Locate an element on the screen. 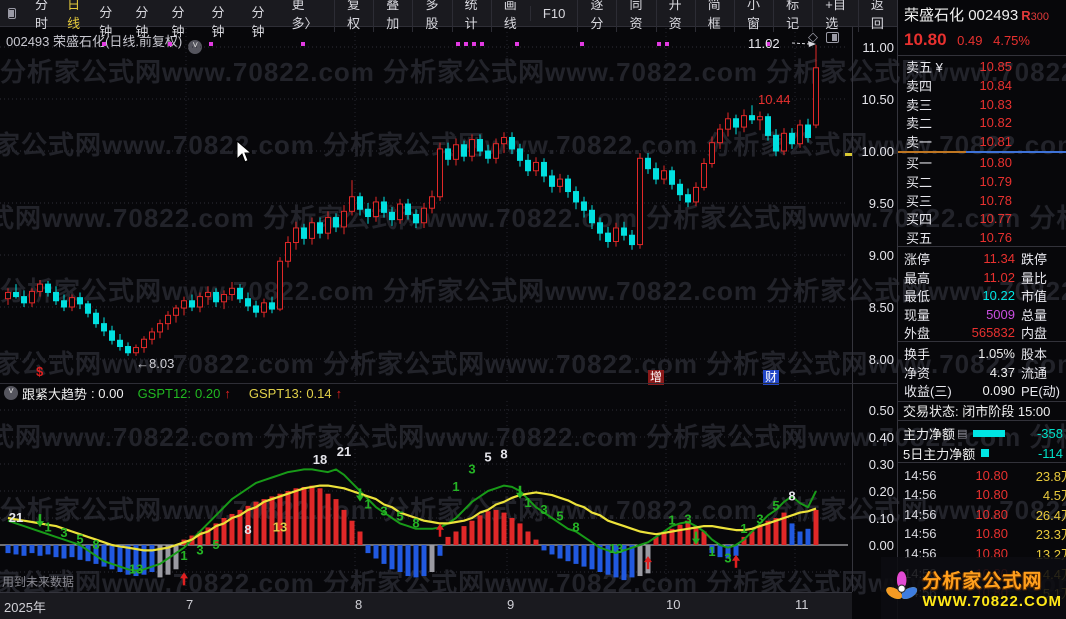 This screenshot has height=619, width=1066. menu-item: 30分钟 is located at coordinates (222, 20).